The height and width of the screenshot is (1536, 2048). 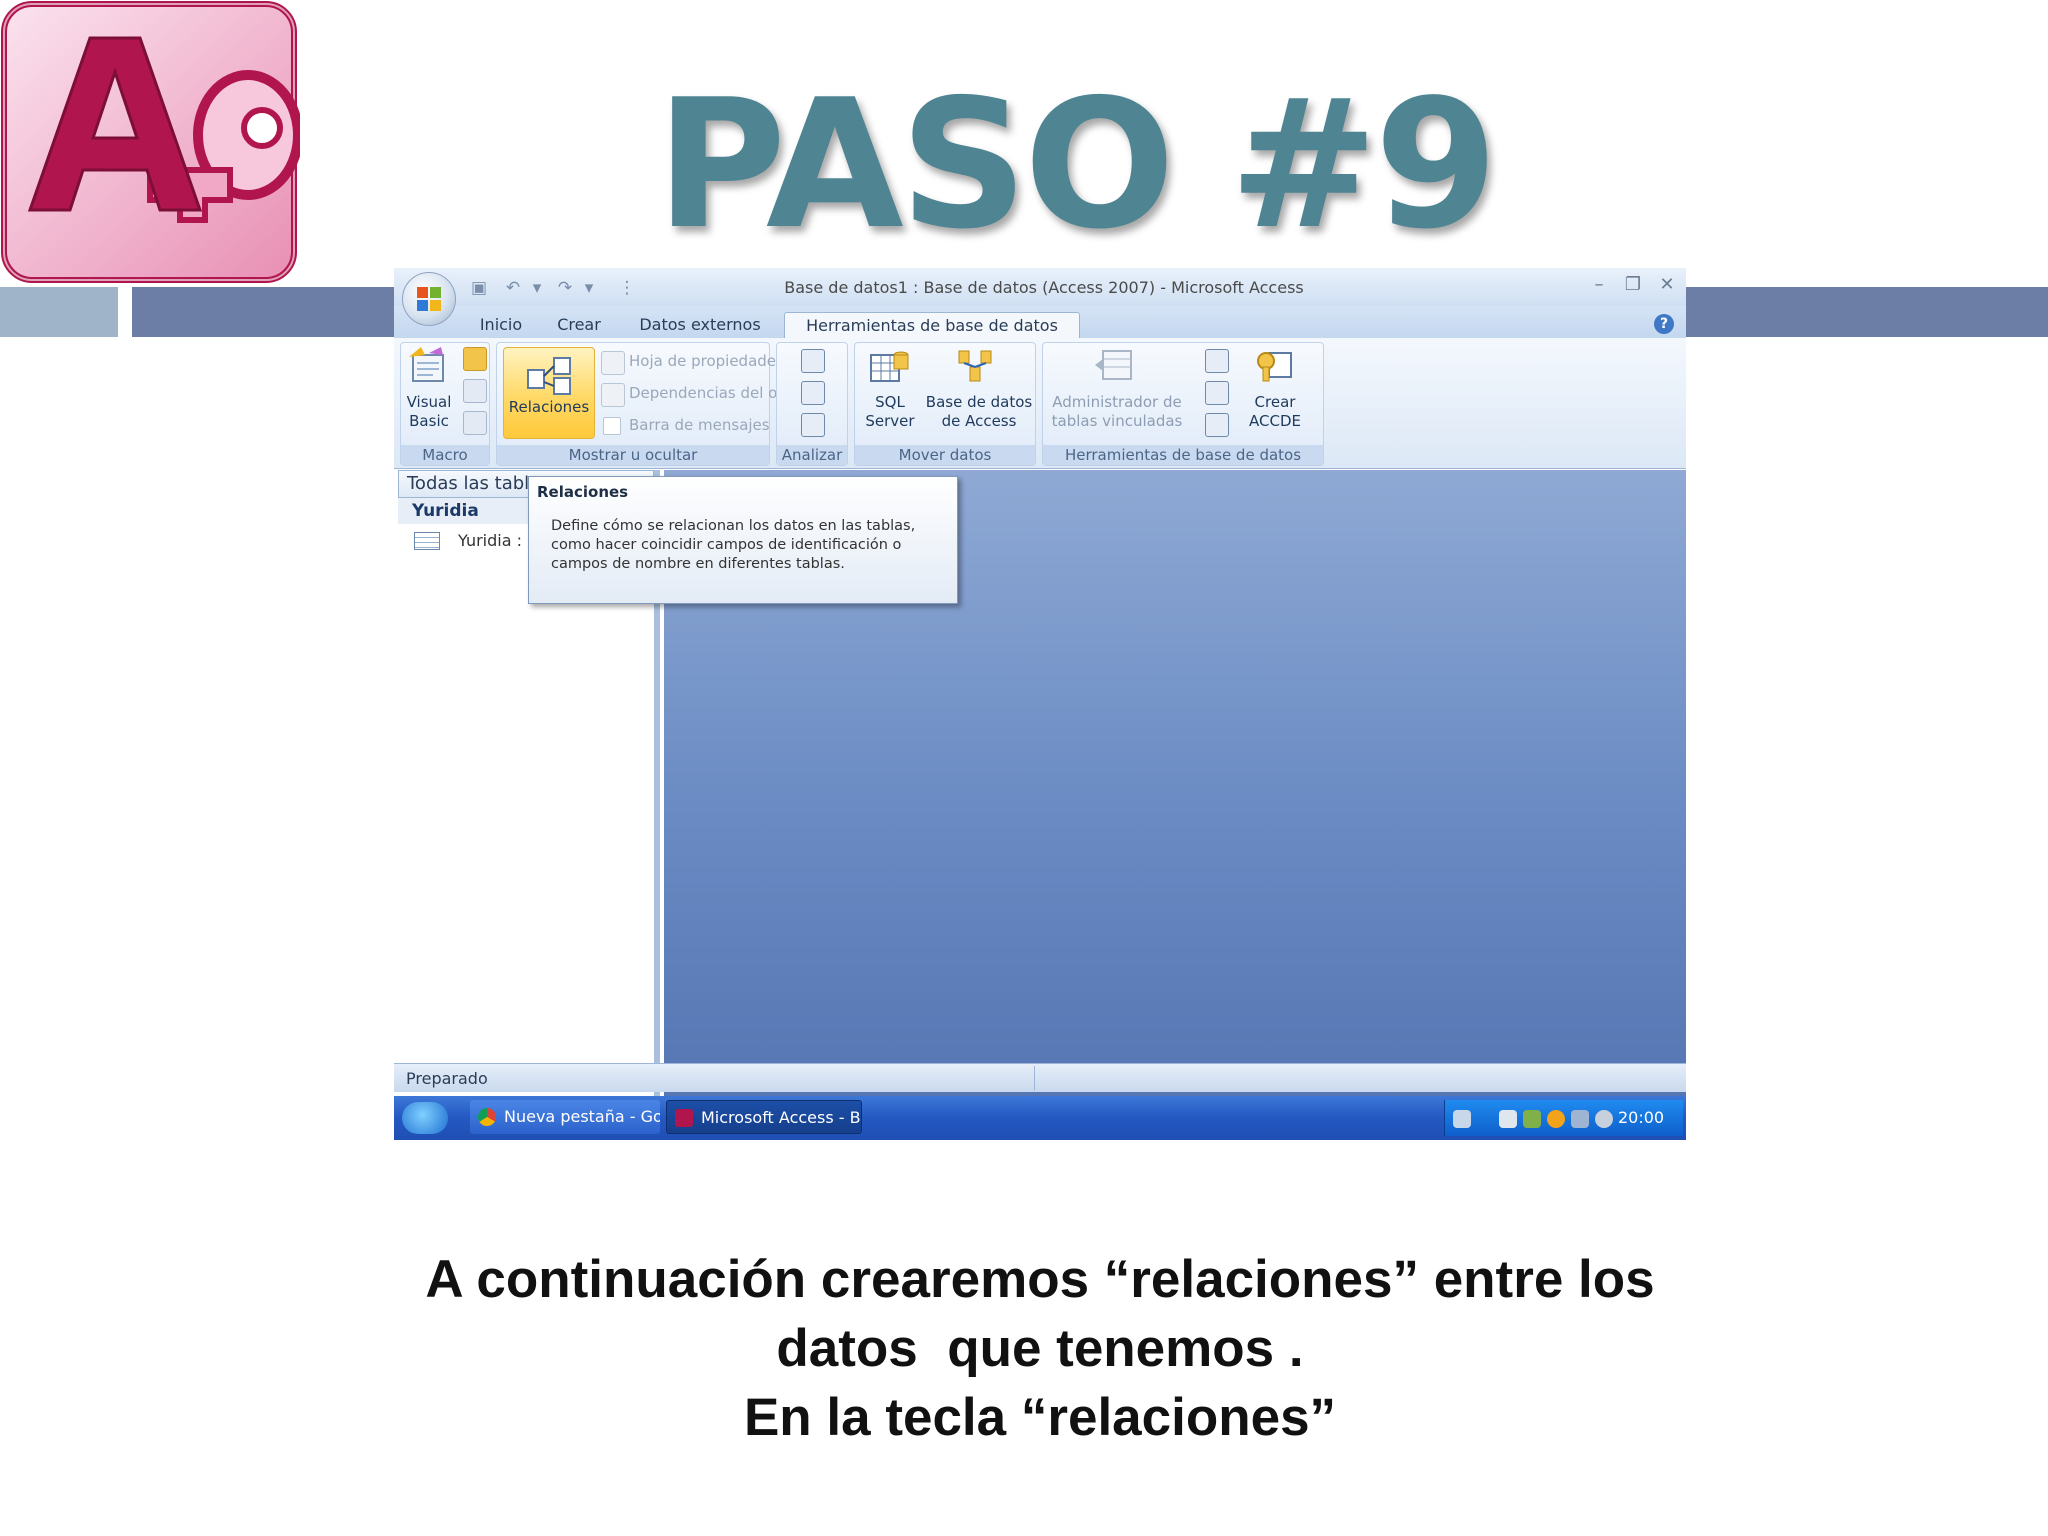 What do you see at coordinates (1532, 1119) in the screenshot?
I see `network-icon` at bounding box center [1532, 1119].